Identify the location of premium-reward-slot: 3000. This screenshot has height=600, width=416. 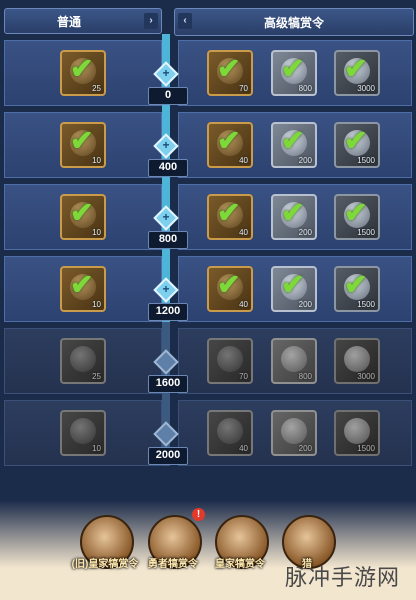
(357, 361).